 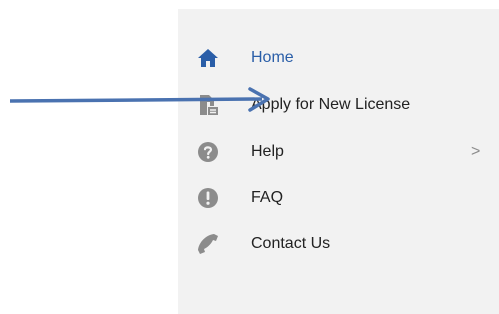 I want to click on exclamation-circle-icon, so click(x=208, y=198).